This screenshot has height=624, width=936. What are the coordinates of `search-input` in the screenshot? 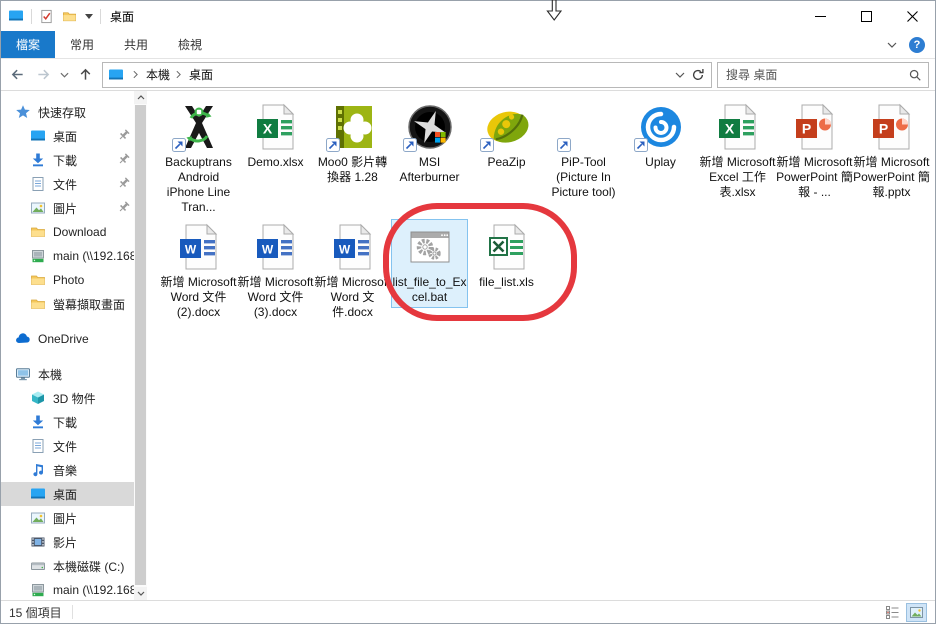 It's located at (816, 74).